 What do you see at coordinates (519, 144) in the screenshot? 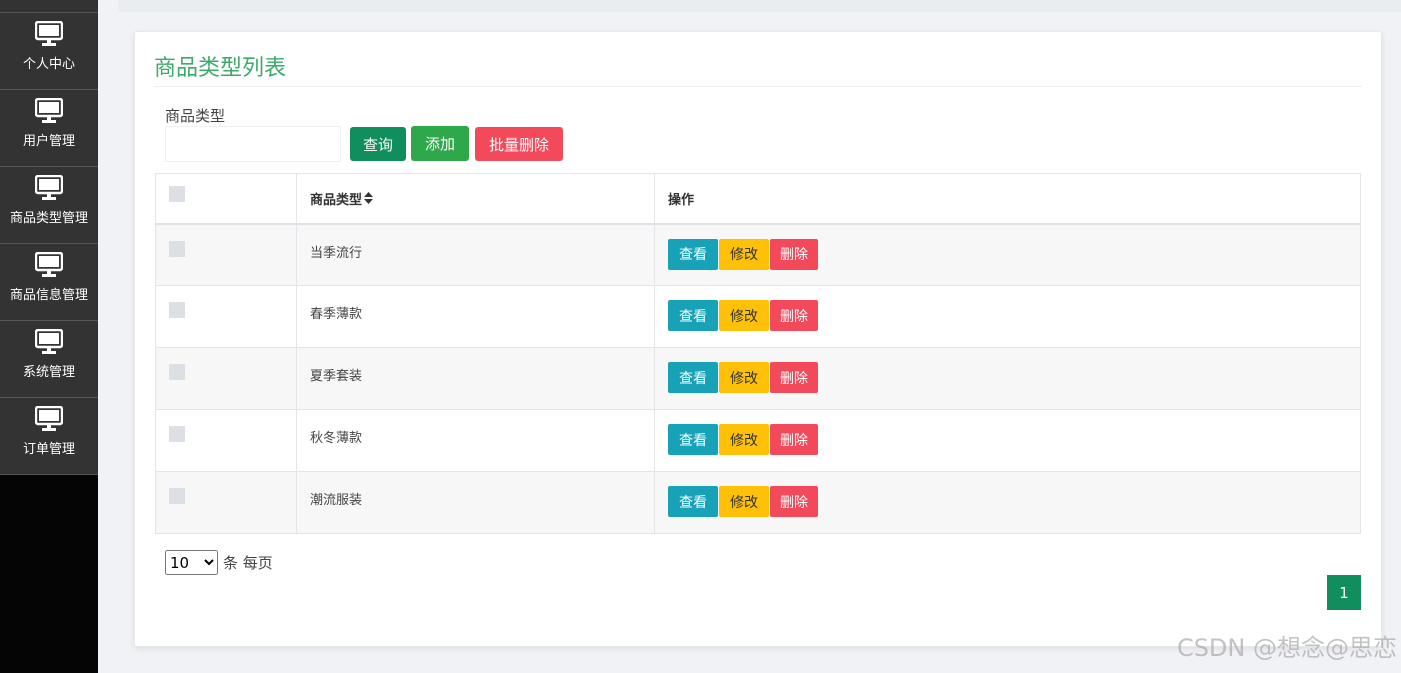
I see `batch-delete-button: 批量删除` at bounding box center [519, 144].